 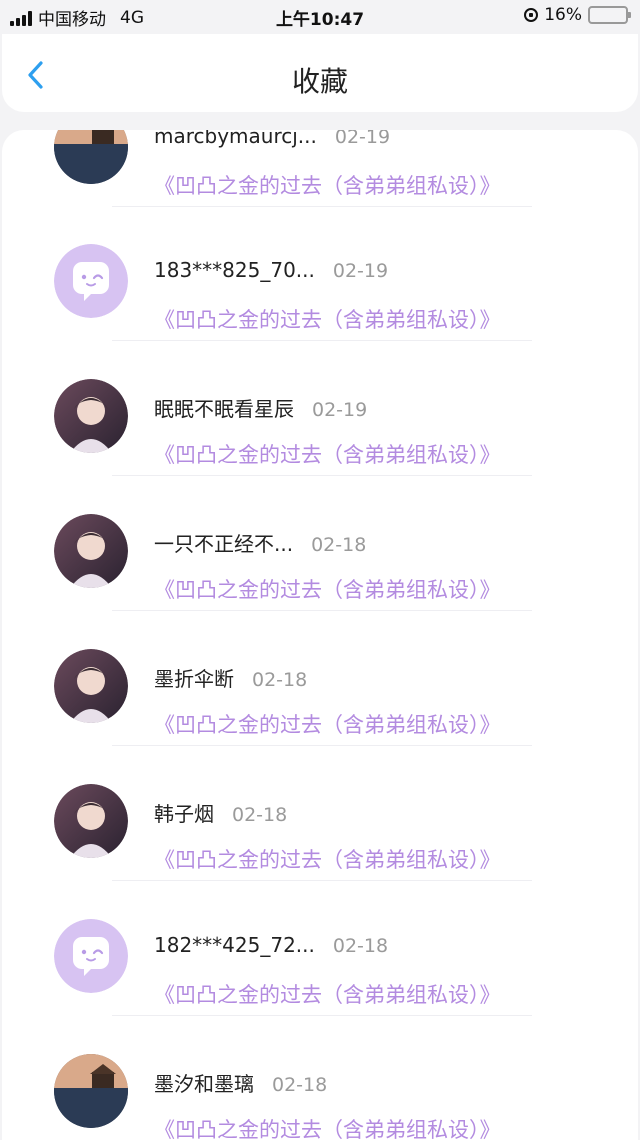 What do you see at coordinates (609, 15) in the screenshot?
I see `battery-icon` at bounding box center [609, 15].